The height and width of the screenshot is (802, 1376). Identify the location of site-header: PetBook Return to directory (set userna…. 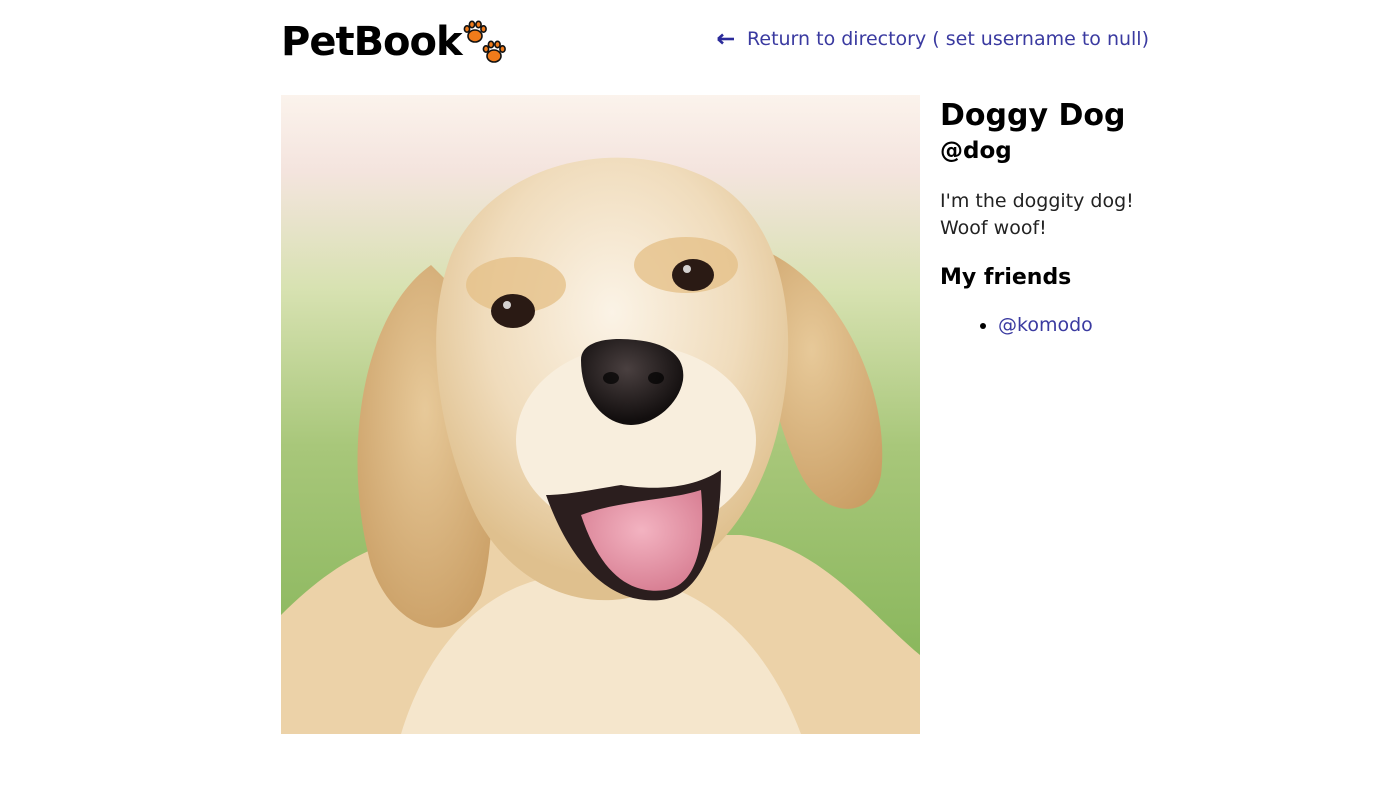
(715, 44).